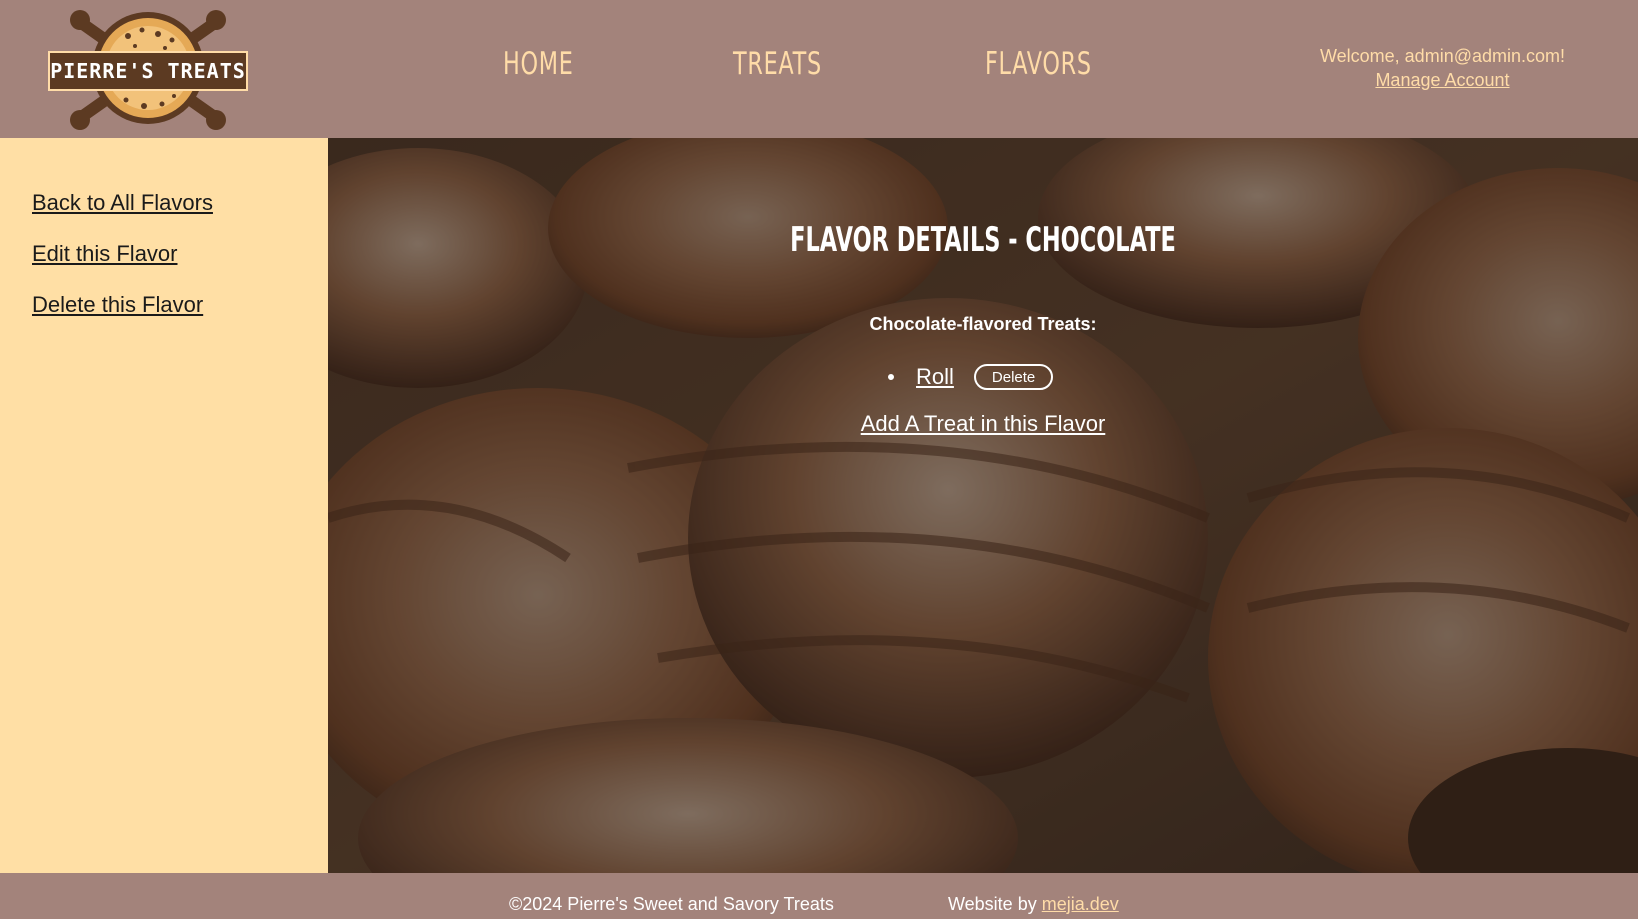 The height and width of the screenshot is (919, 1638). Describe the element at coordinates (1442, 56) in the screenshot. I see `welcome-text: Welcome, admin@admin.com!` at that location.